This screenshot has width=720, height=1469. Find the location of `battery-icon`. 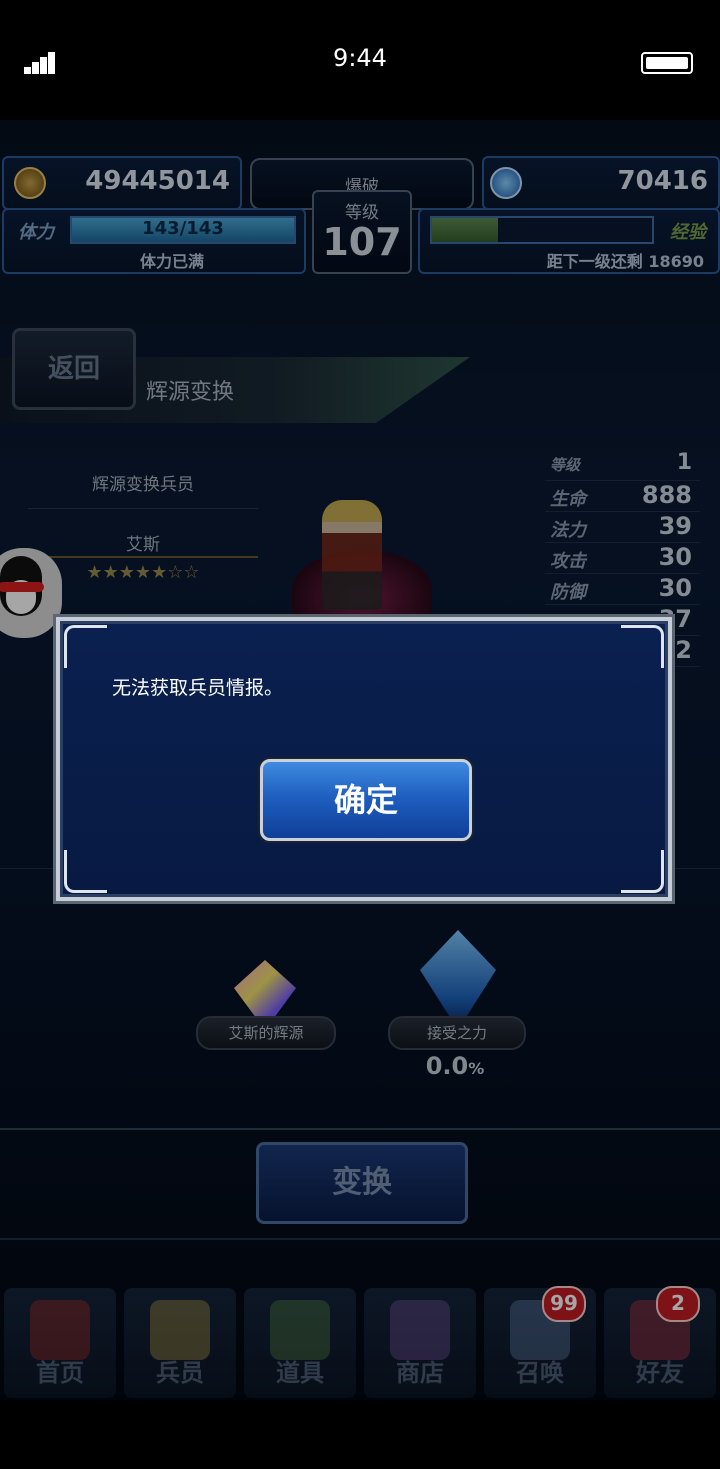

battery-icon is located at coordinates (667, 63).